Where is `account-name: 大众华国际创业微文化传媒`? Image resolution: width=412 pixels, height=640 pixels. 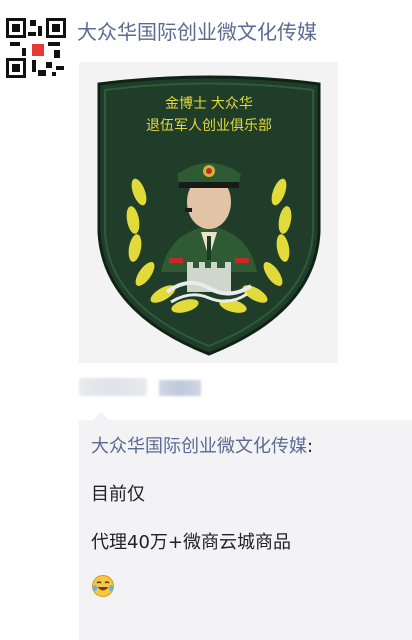 account-name: 大众华国际创业微文化传媒 is located at coordinates (197, 30).